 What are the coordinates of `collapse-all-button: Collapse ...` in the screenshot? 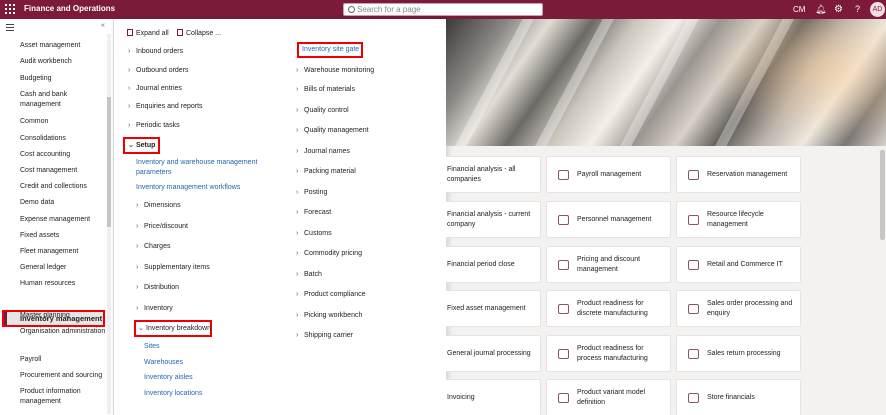 It's located at (199, 33).